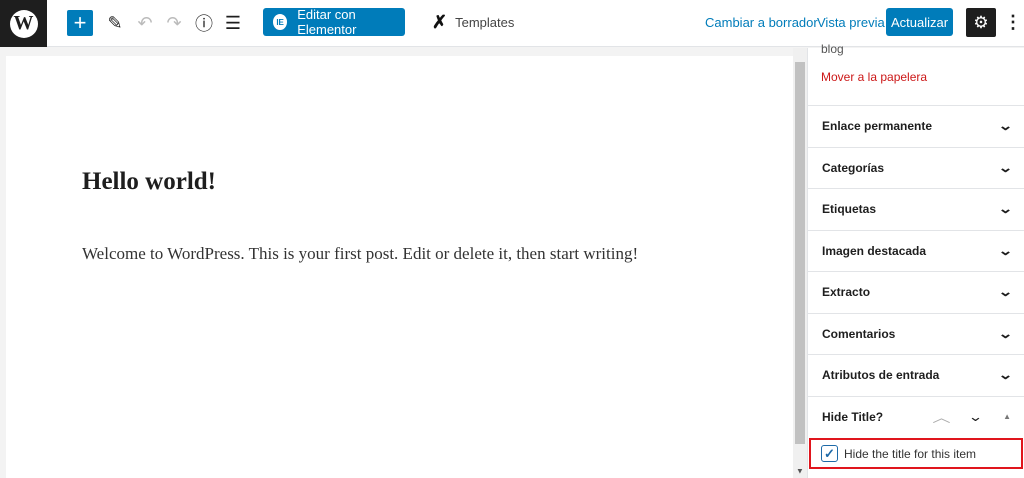 The height and width of the screenshot is (478, 1024). Describe the element at coordinates (846, 292) in the screenshot. I see `panel-label: Extracto` at that location.